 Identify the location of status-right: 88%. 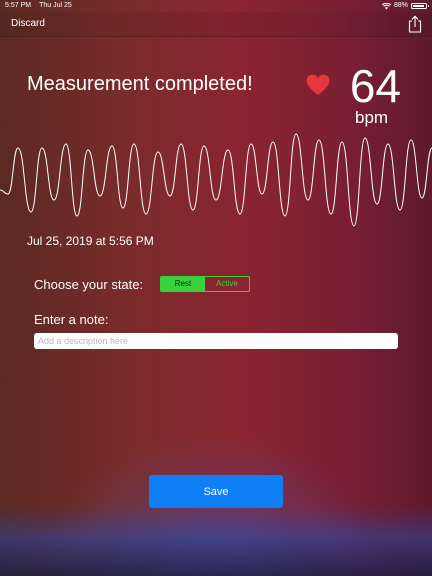
(405, 6).